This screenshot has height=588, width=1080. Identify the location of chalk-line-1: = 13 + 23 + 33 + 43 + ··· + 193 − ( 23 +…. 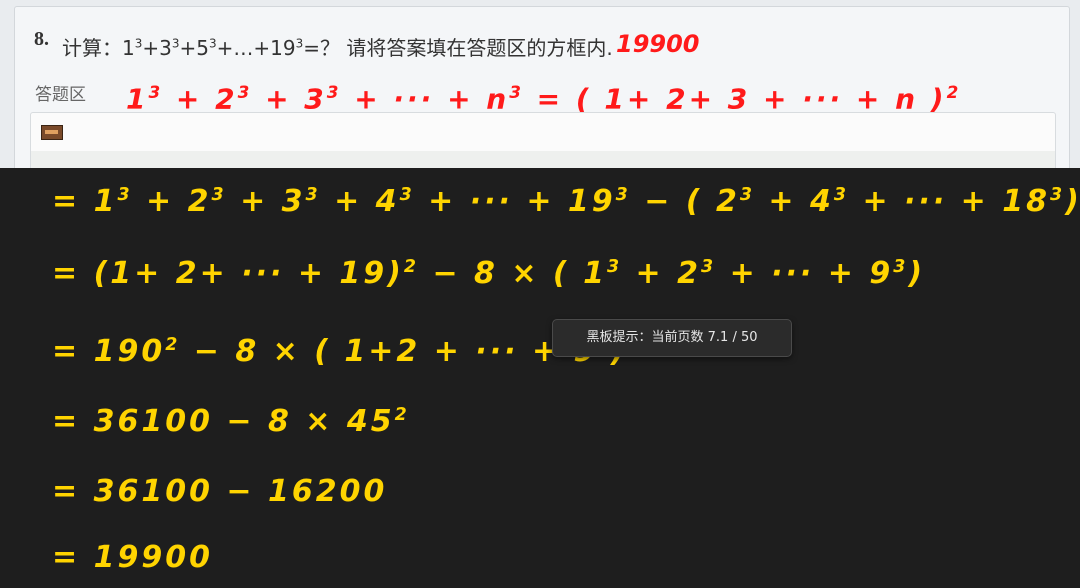
(565, 201).